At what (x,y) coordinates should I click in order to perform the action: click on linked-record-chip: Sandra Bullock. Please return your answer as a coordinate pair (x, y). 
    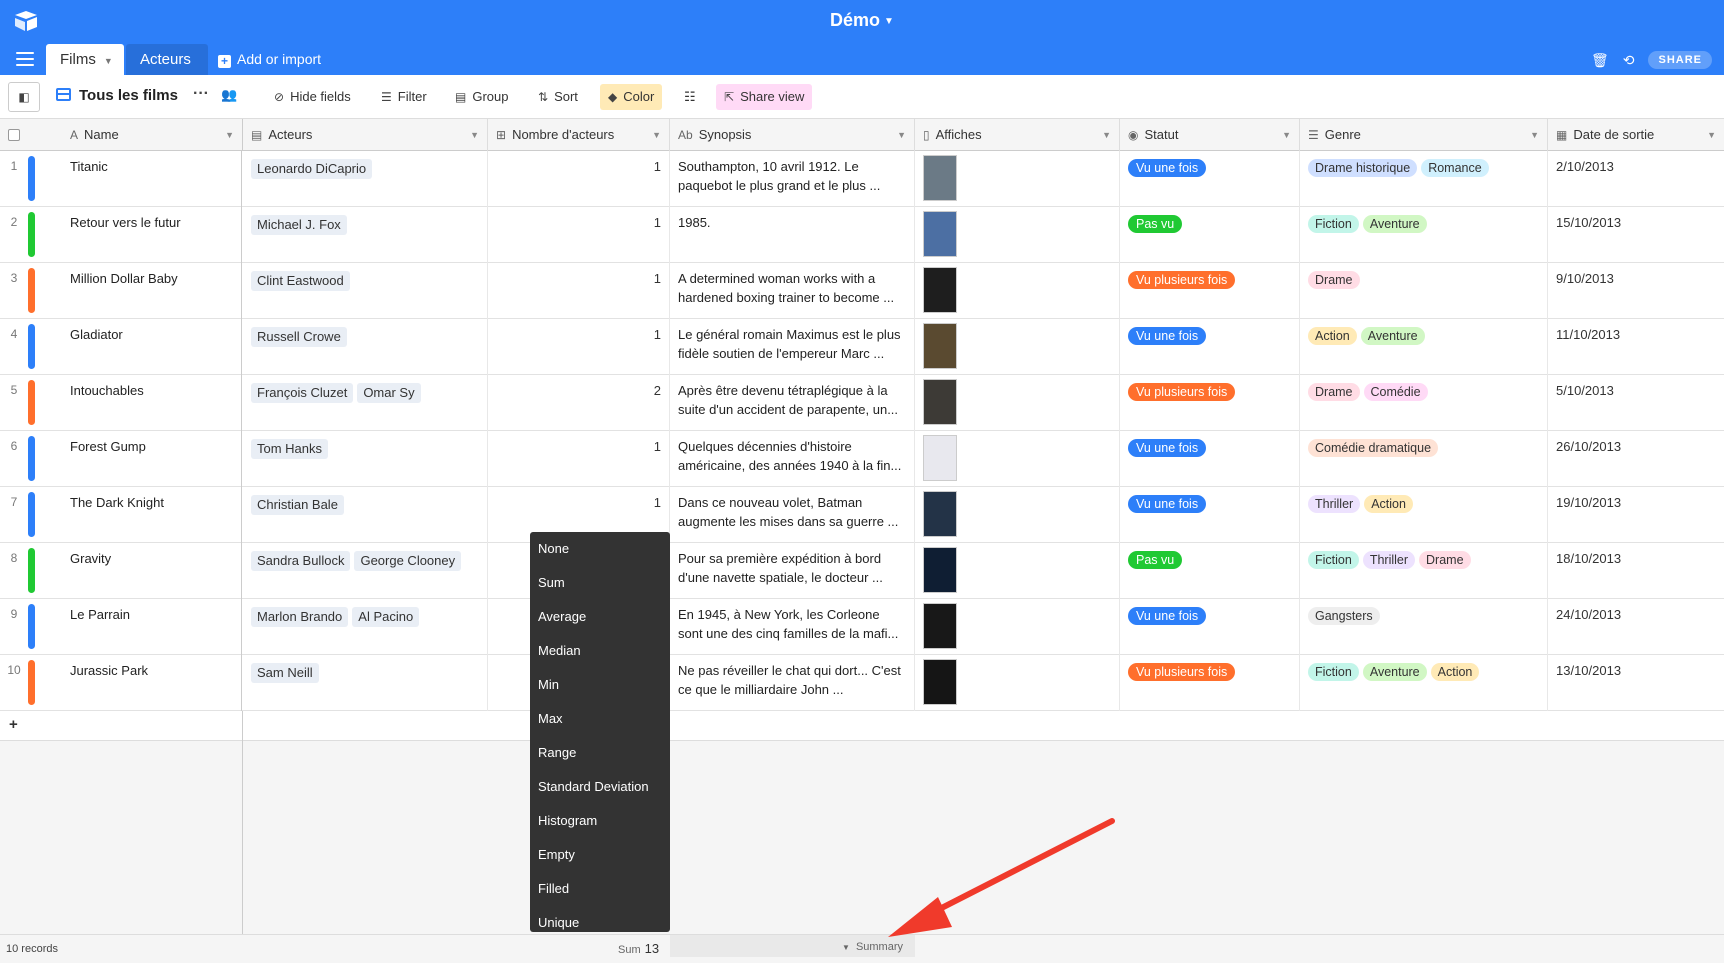
    Looking at the image, I should click on (301, 561).